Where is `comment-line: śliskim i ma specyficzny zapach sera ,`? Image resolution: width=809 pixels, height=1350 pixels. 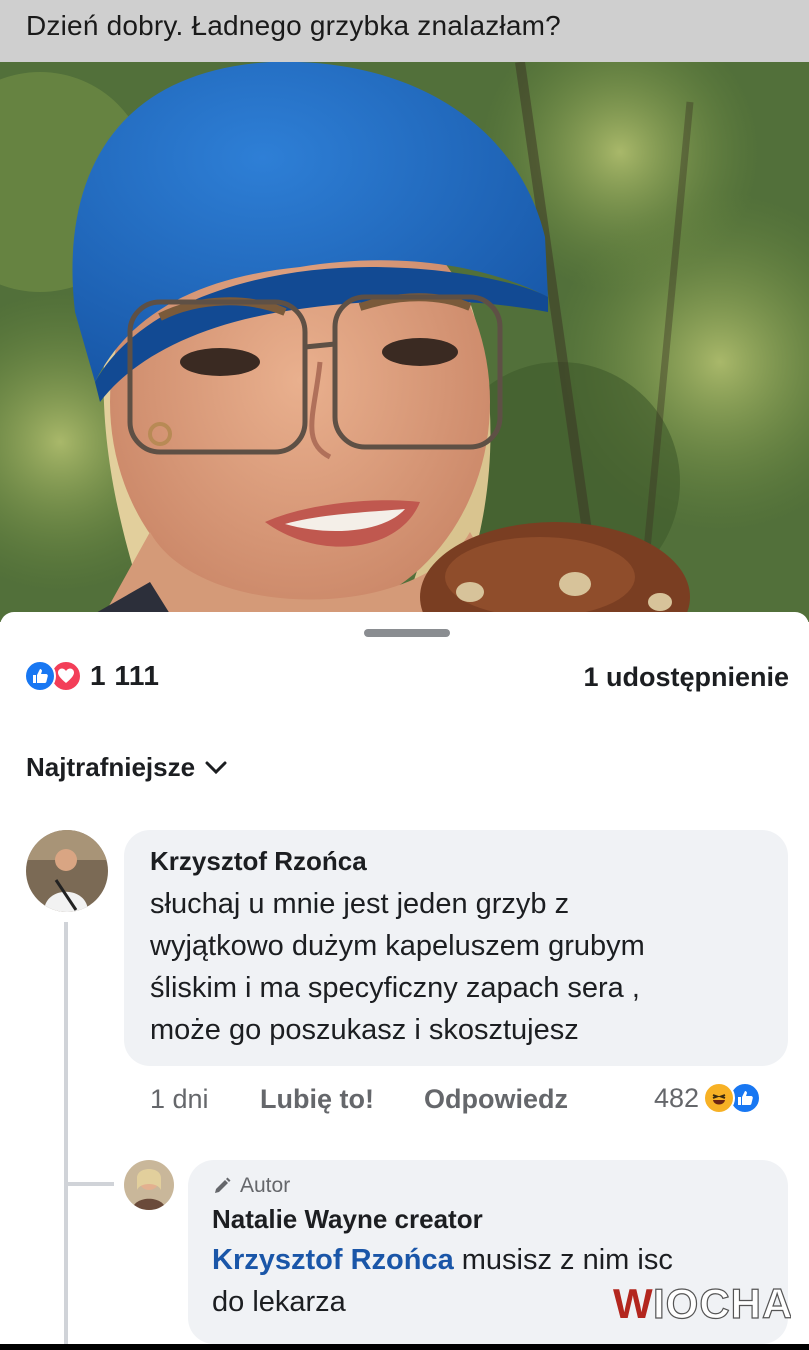 comment-line: śliskim i ma specyficzny zapach sera , is located at coordinates (395, 988).